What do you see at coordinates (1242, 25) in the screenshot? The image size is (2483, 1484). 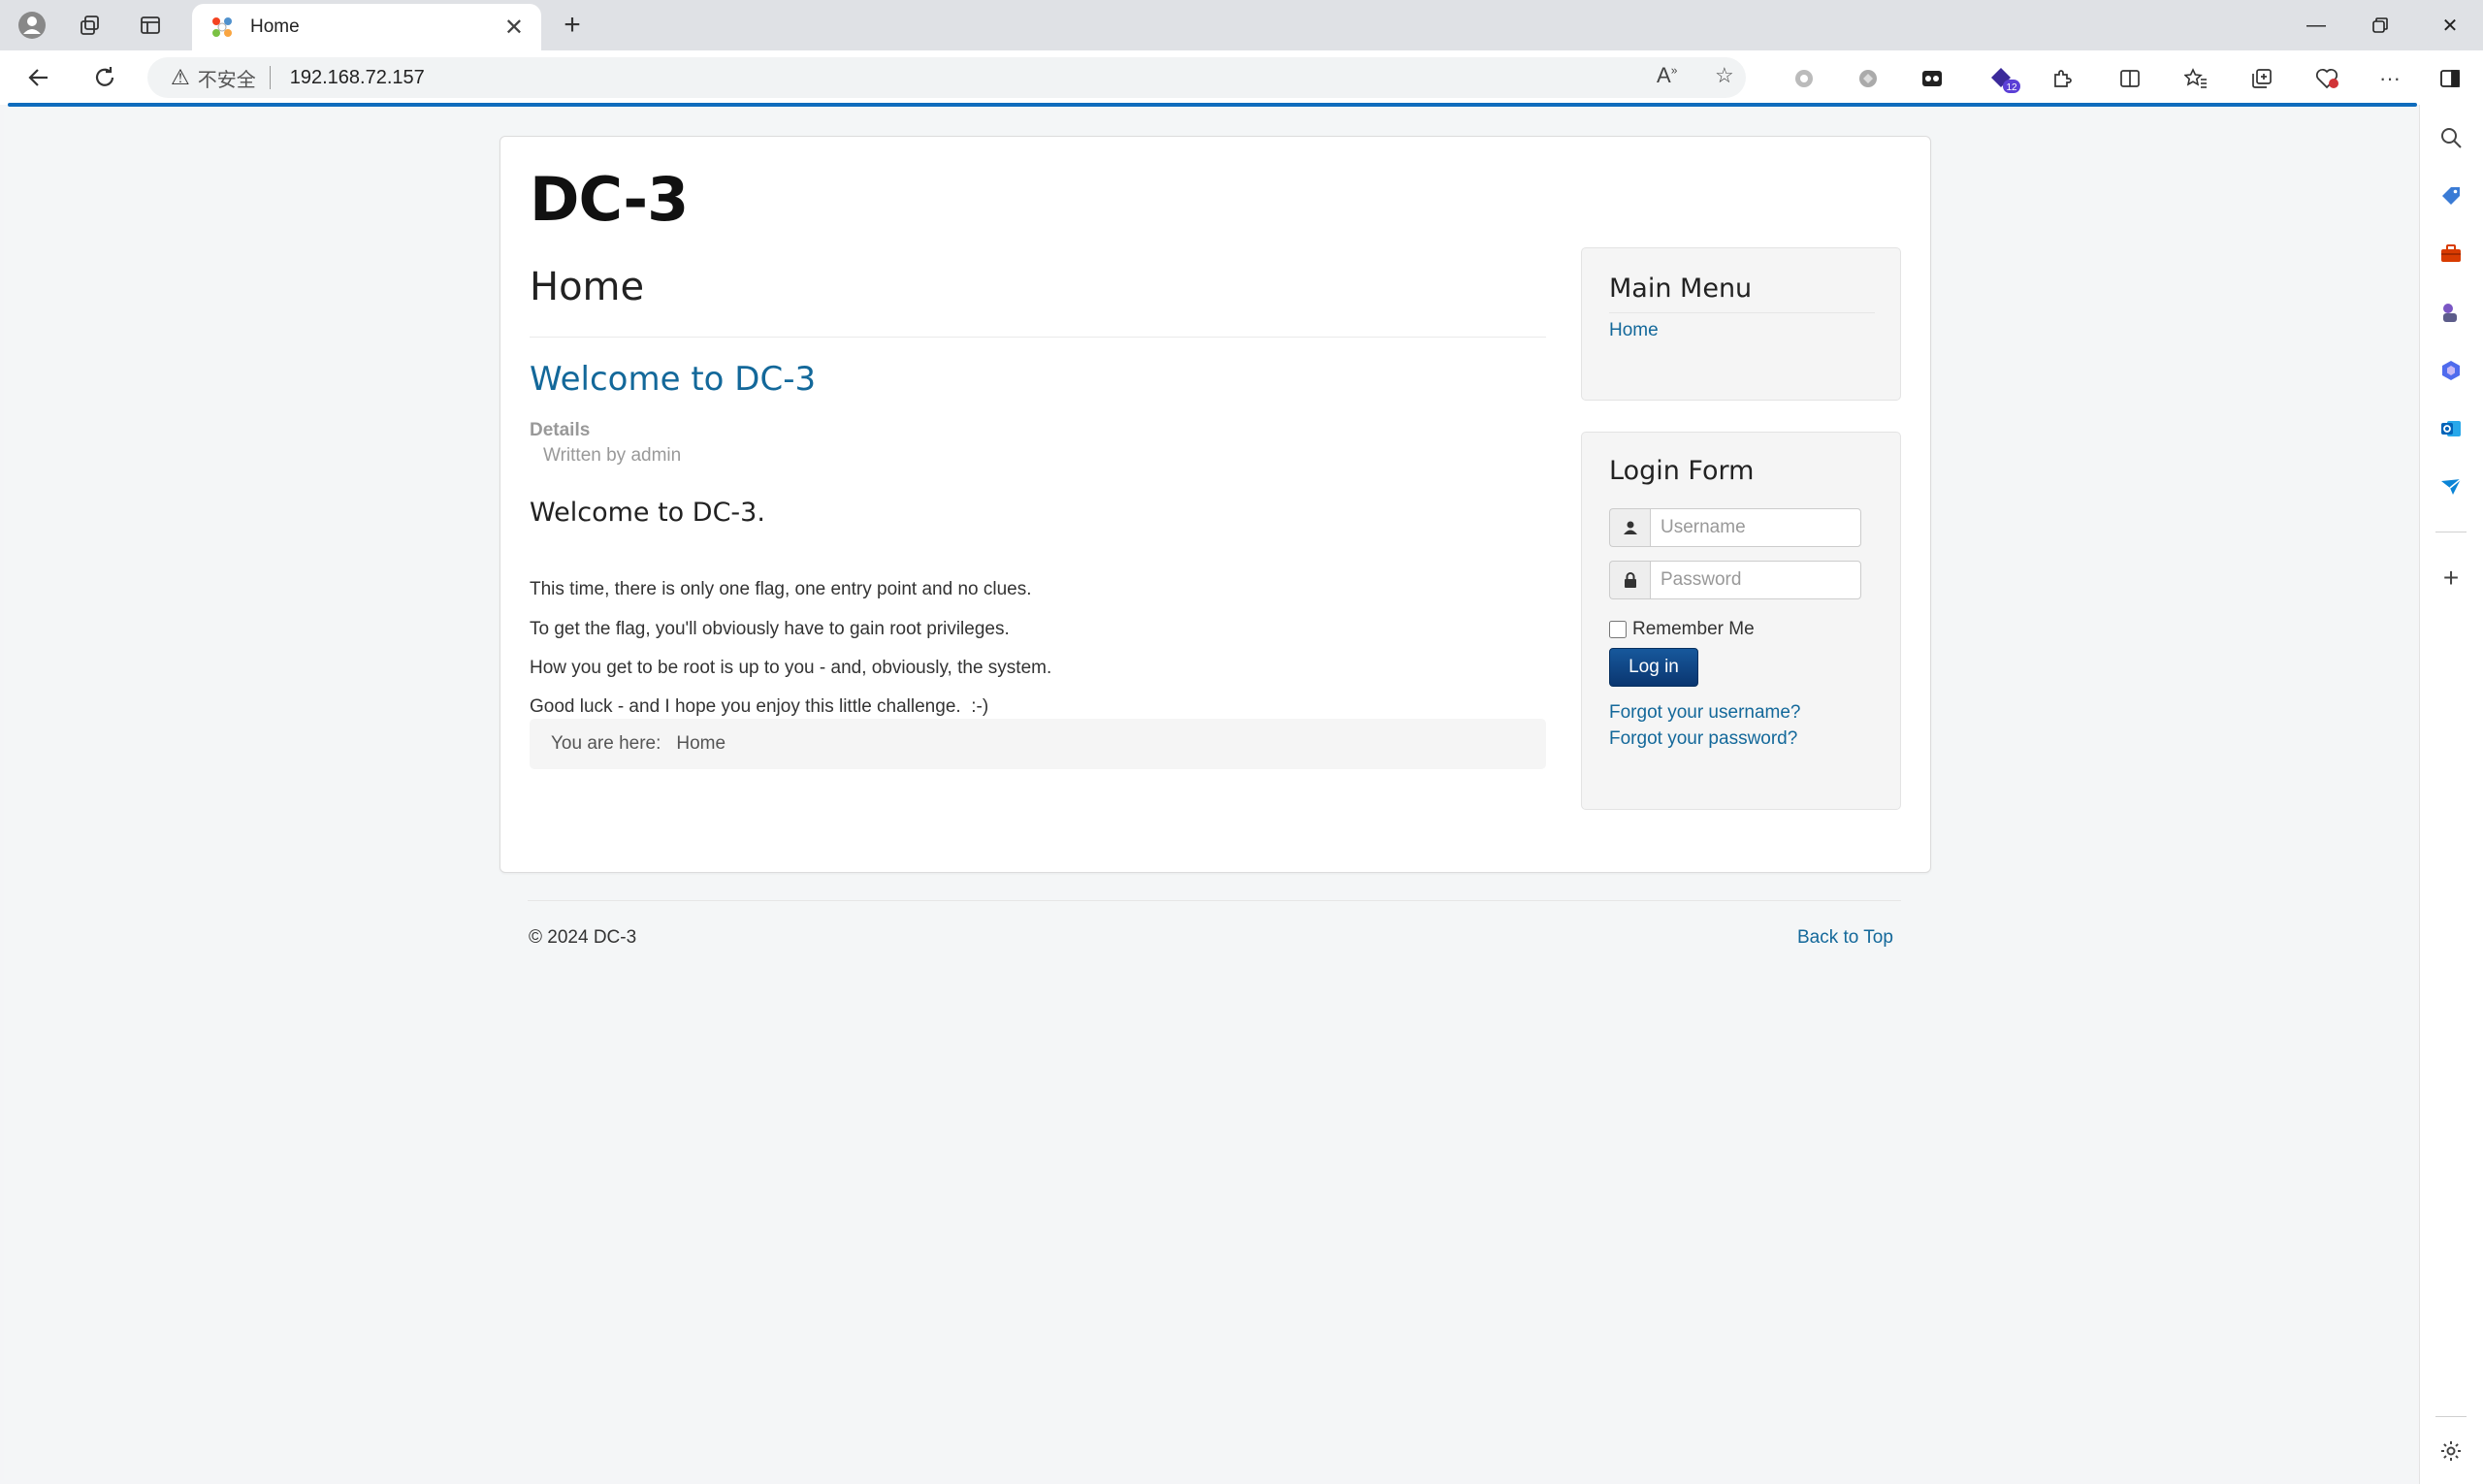 I see `tab-bar: Home ✕ + — ✕` at bounding box center [1242, 25].